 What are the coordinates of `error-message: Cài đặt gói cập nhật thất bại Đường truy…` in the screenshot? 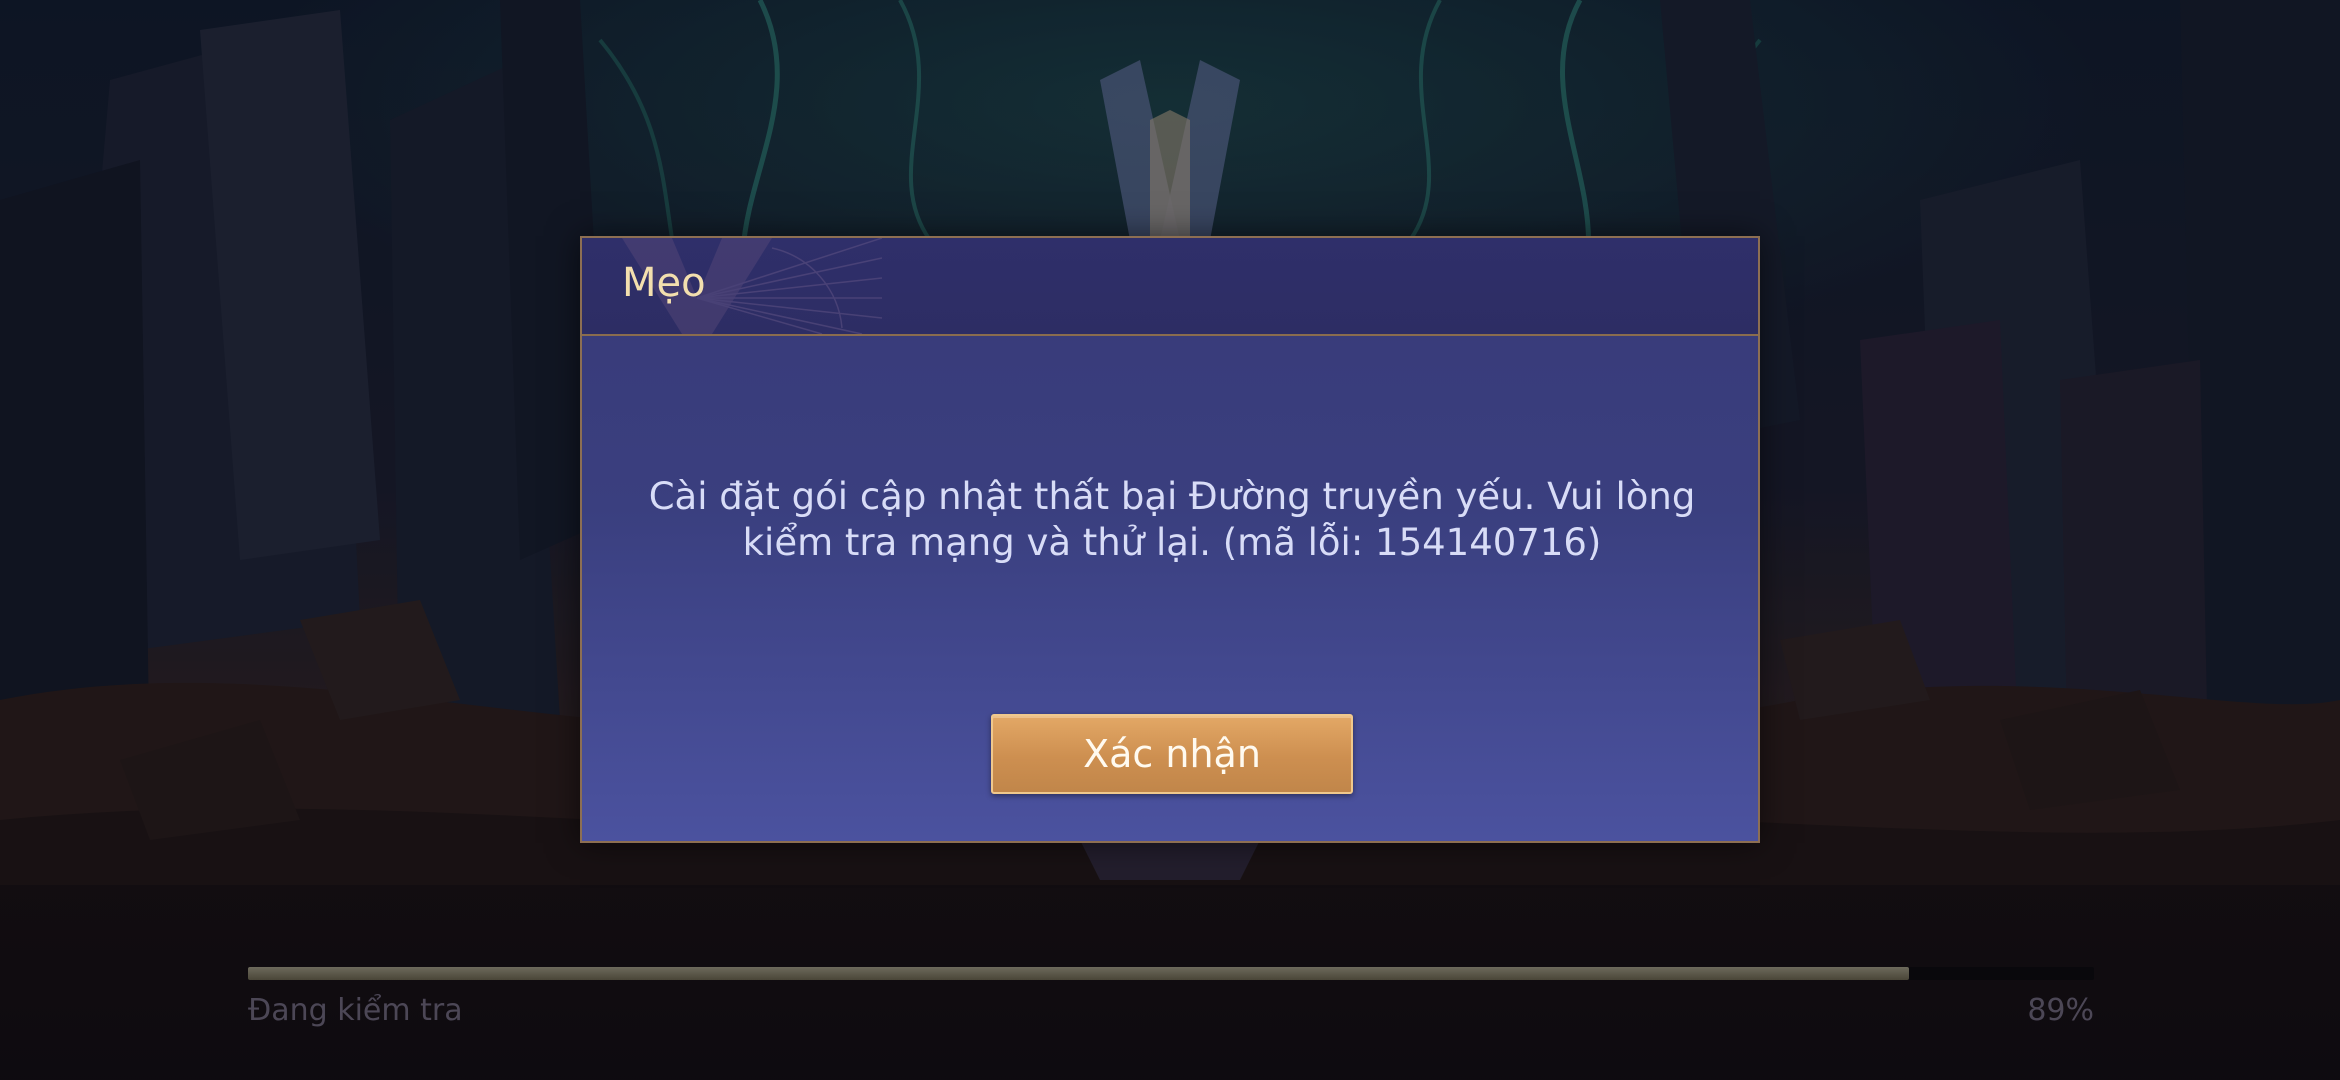 It's located at (1172, 519).